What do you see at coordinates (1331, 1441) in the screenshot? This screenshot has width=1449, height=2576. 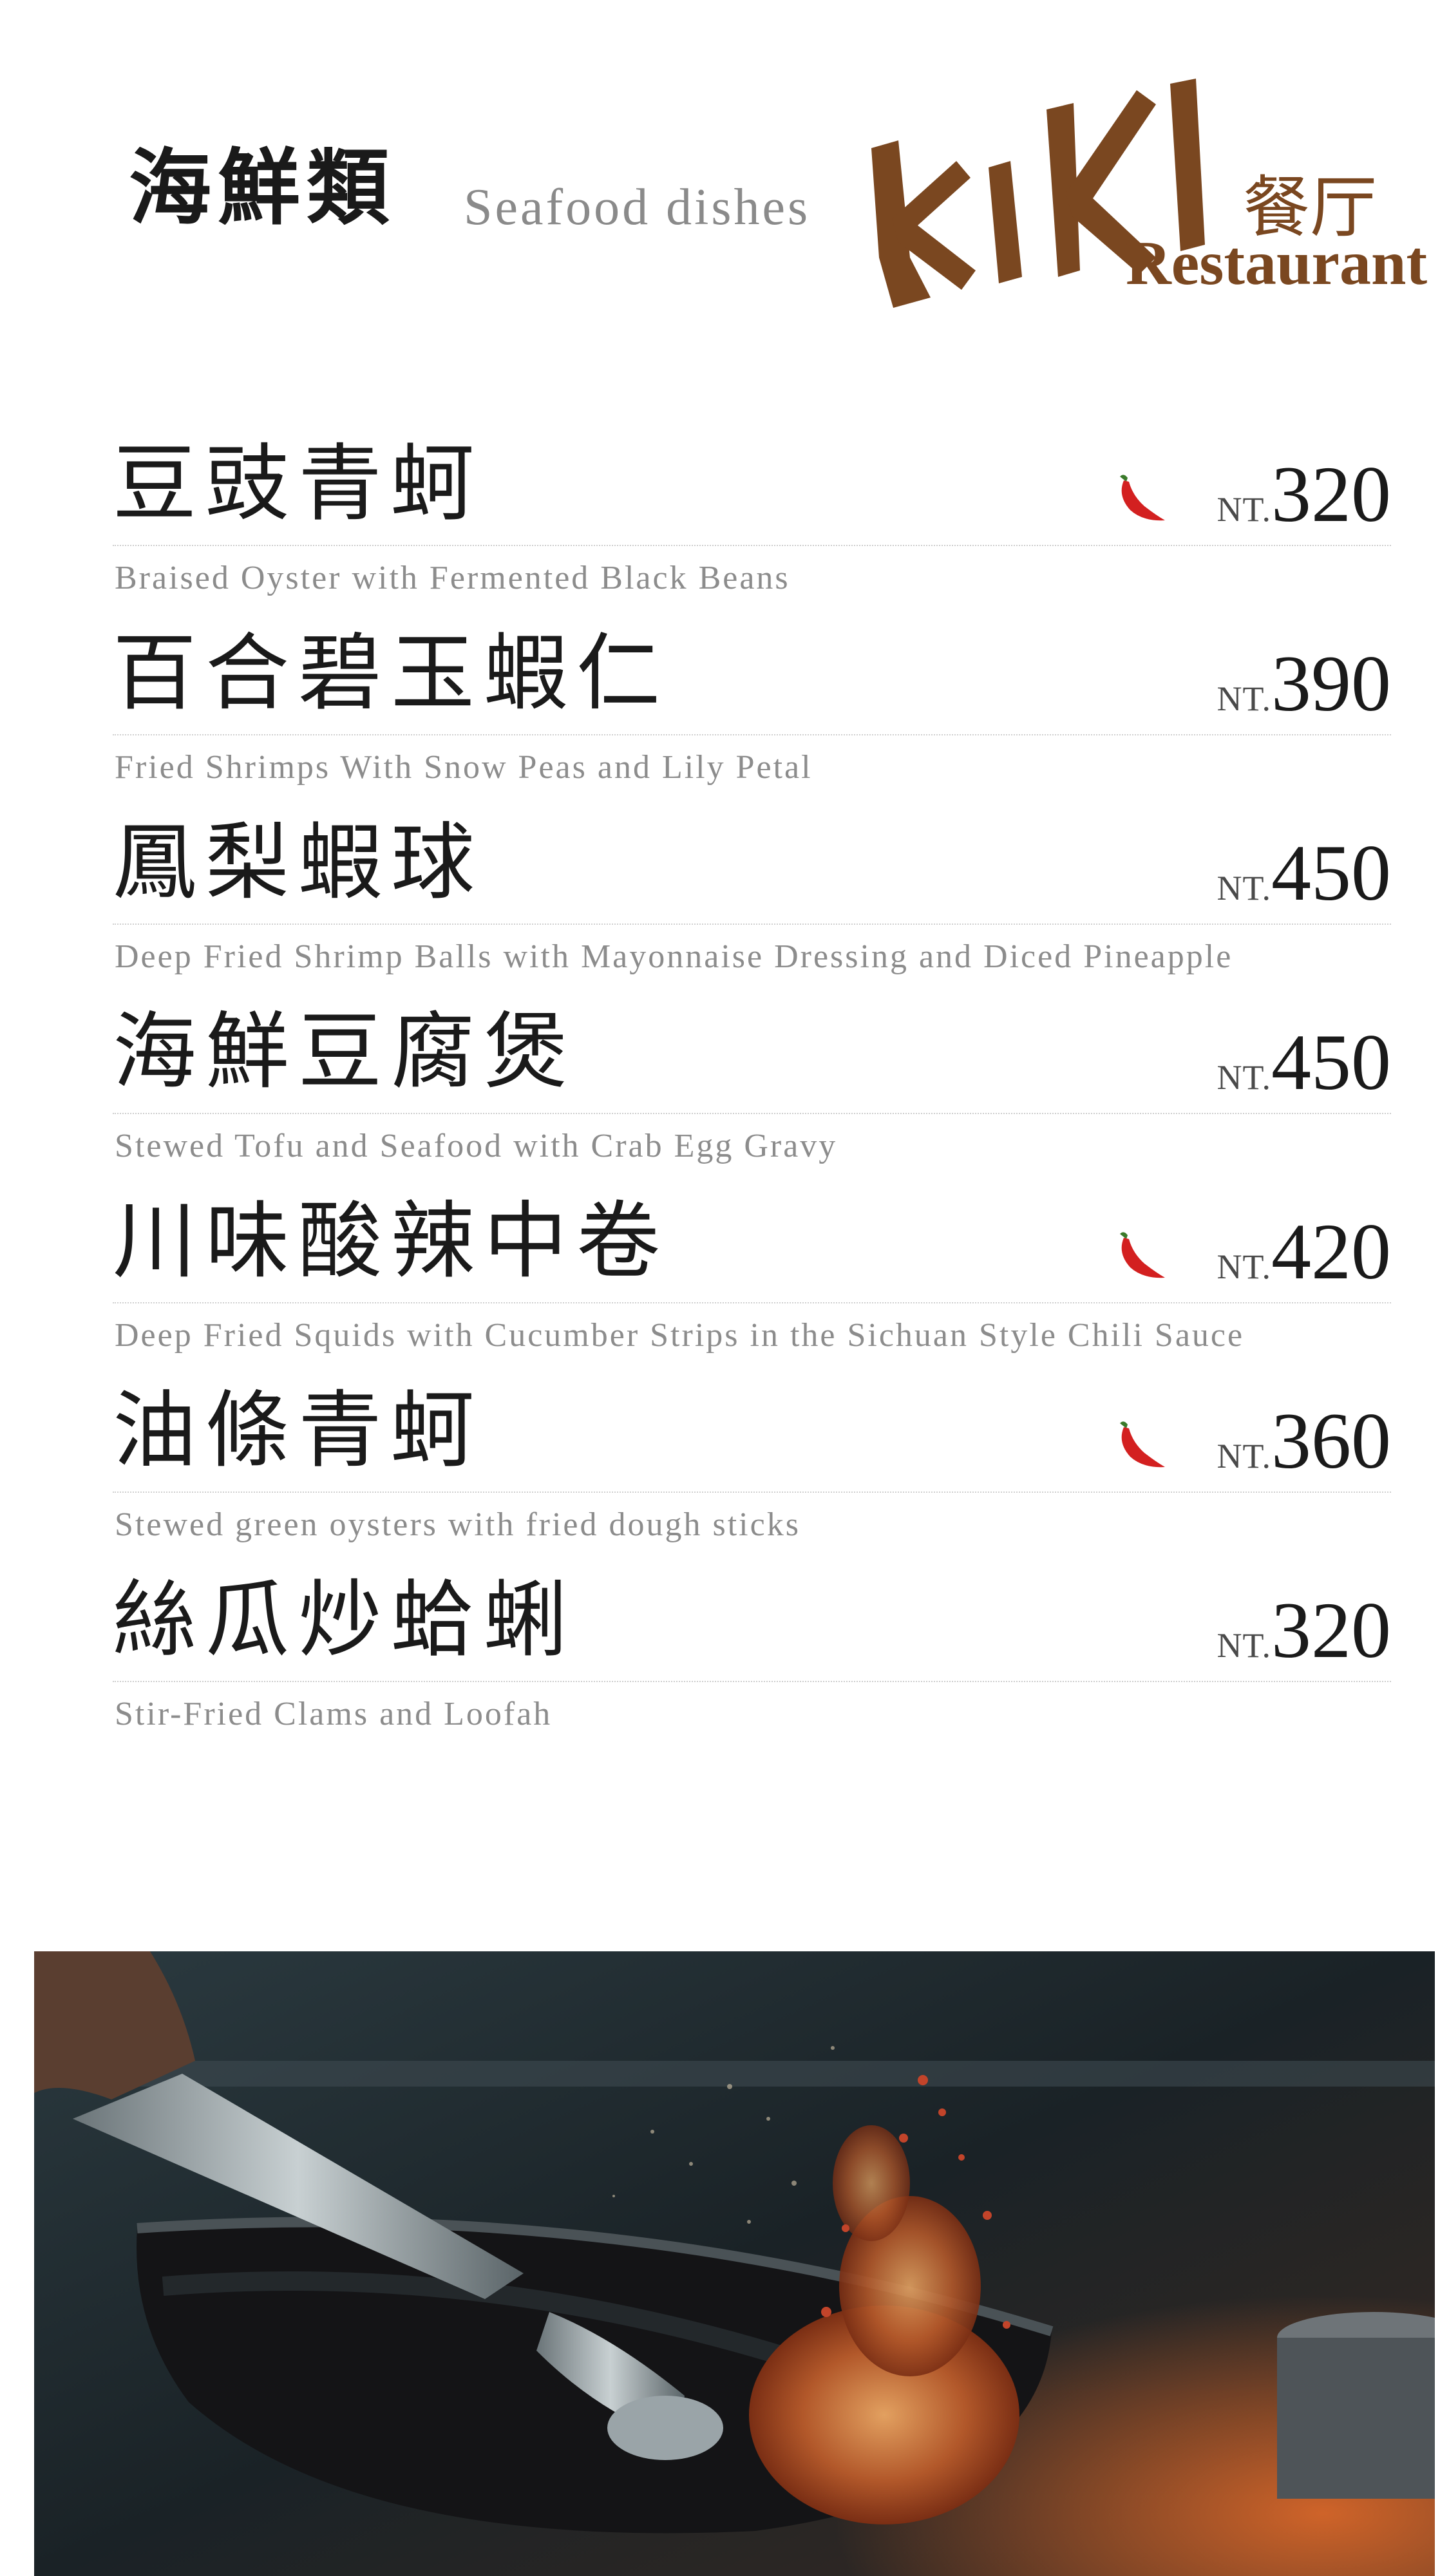 I see `price-amount: 360` at bounding box center [1331, 1441].